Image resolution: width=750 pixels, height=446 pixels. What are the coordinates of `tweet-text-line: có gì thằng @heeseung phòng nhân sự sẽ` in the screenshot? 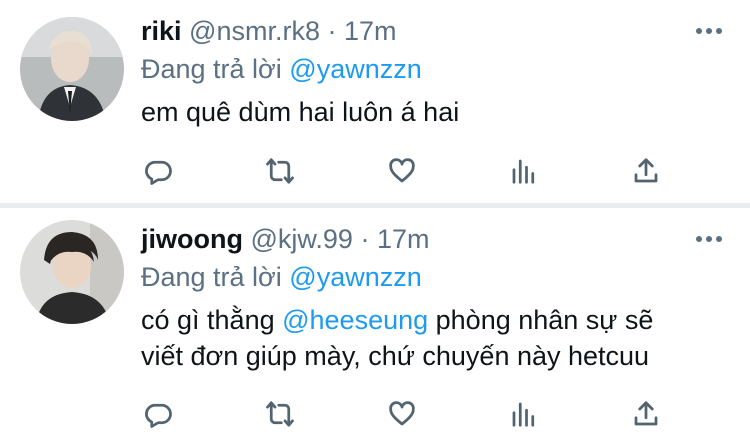 It's located at (397, 320).